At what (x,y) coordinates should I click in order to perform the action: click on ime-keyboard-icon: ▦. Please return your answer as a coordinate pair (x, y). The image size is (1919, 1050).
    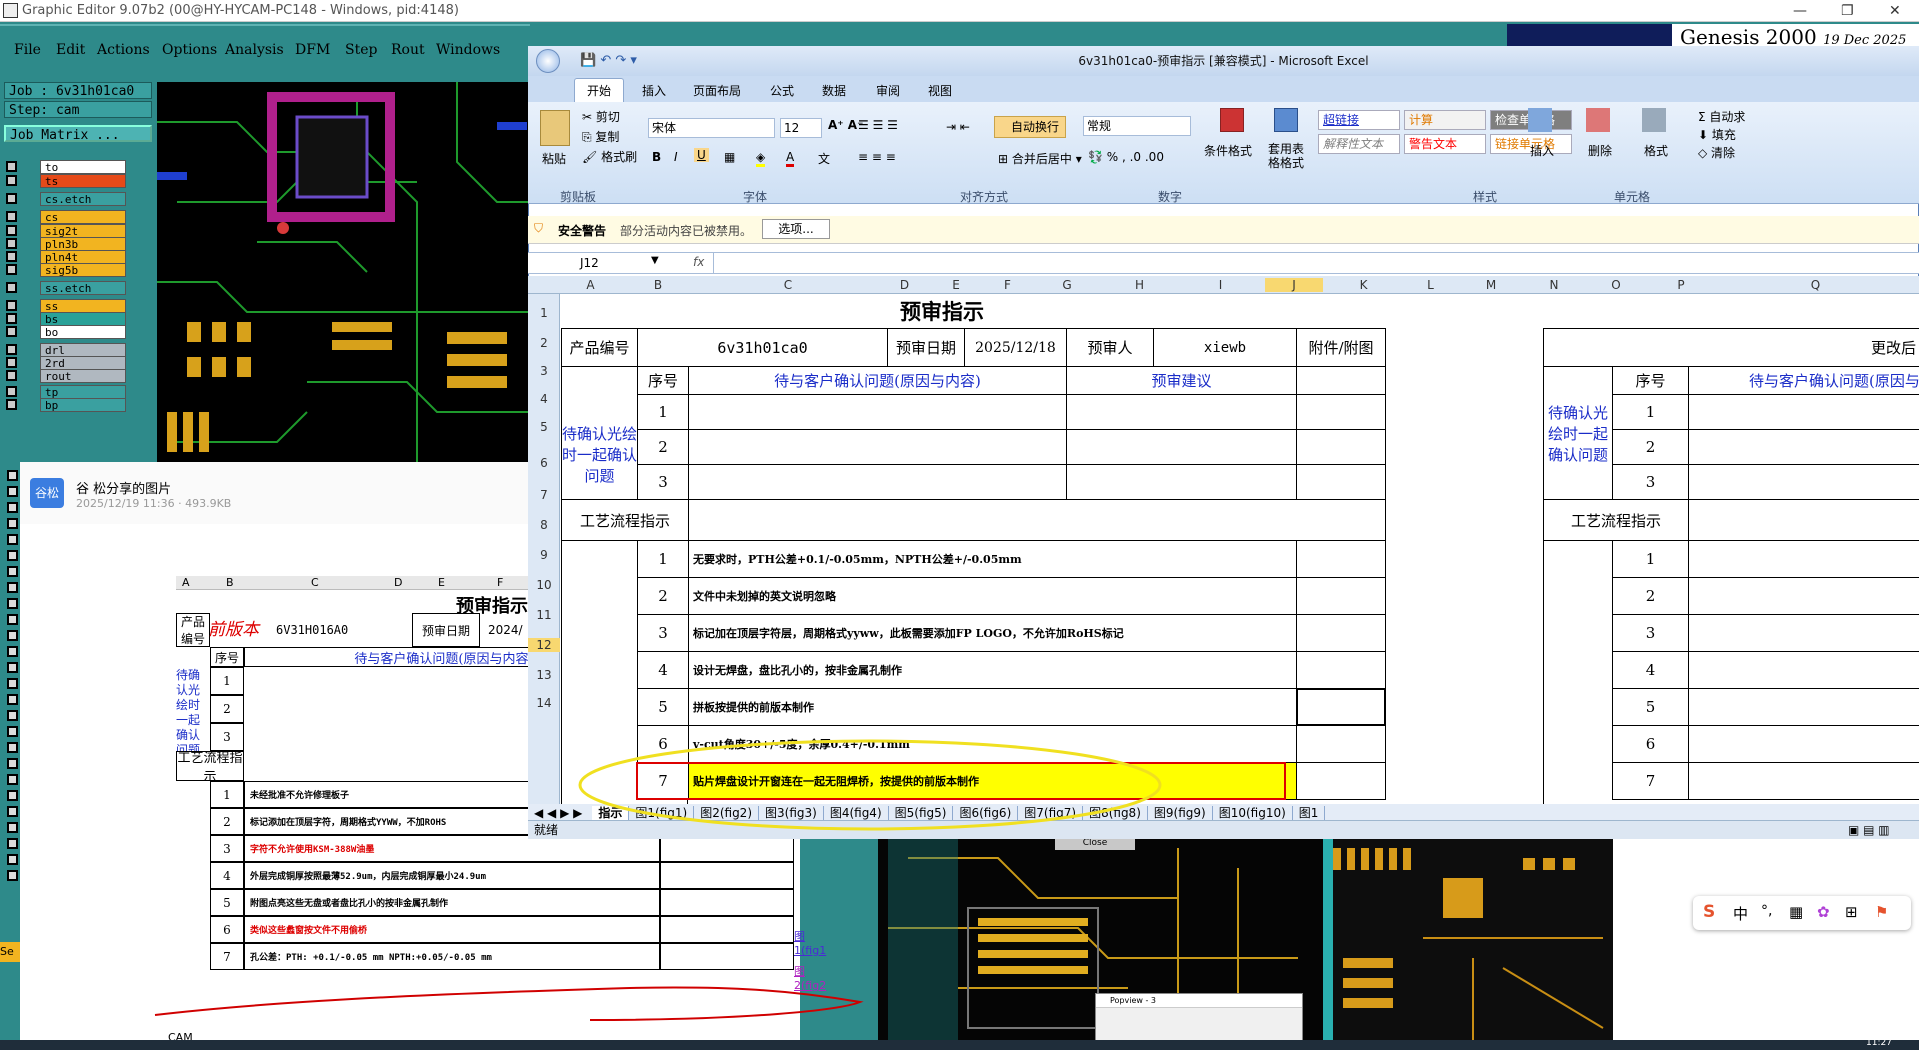
    Looking at the image, I should click on (1796, 912).